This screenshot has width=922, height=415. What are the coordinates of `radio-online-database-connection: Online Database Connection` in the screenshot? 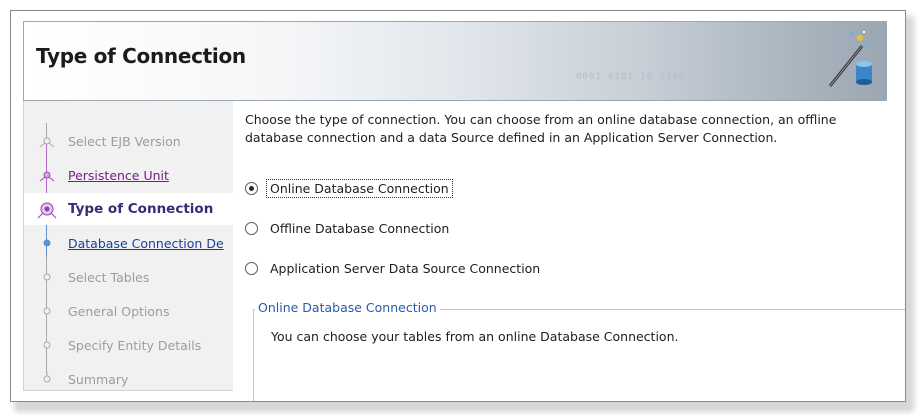 It's located at (349, 188).